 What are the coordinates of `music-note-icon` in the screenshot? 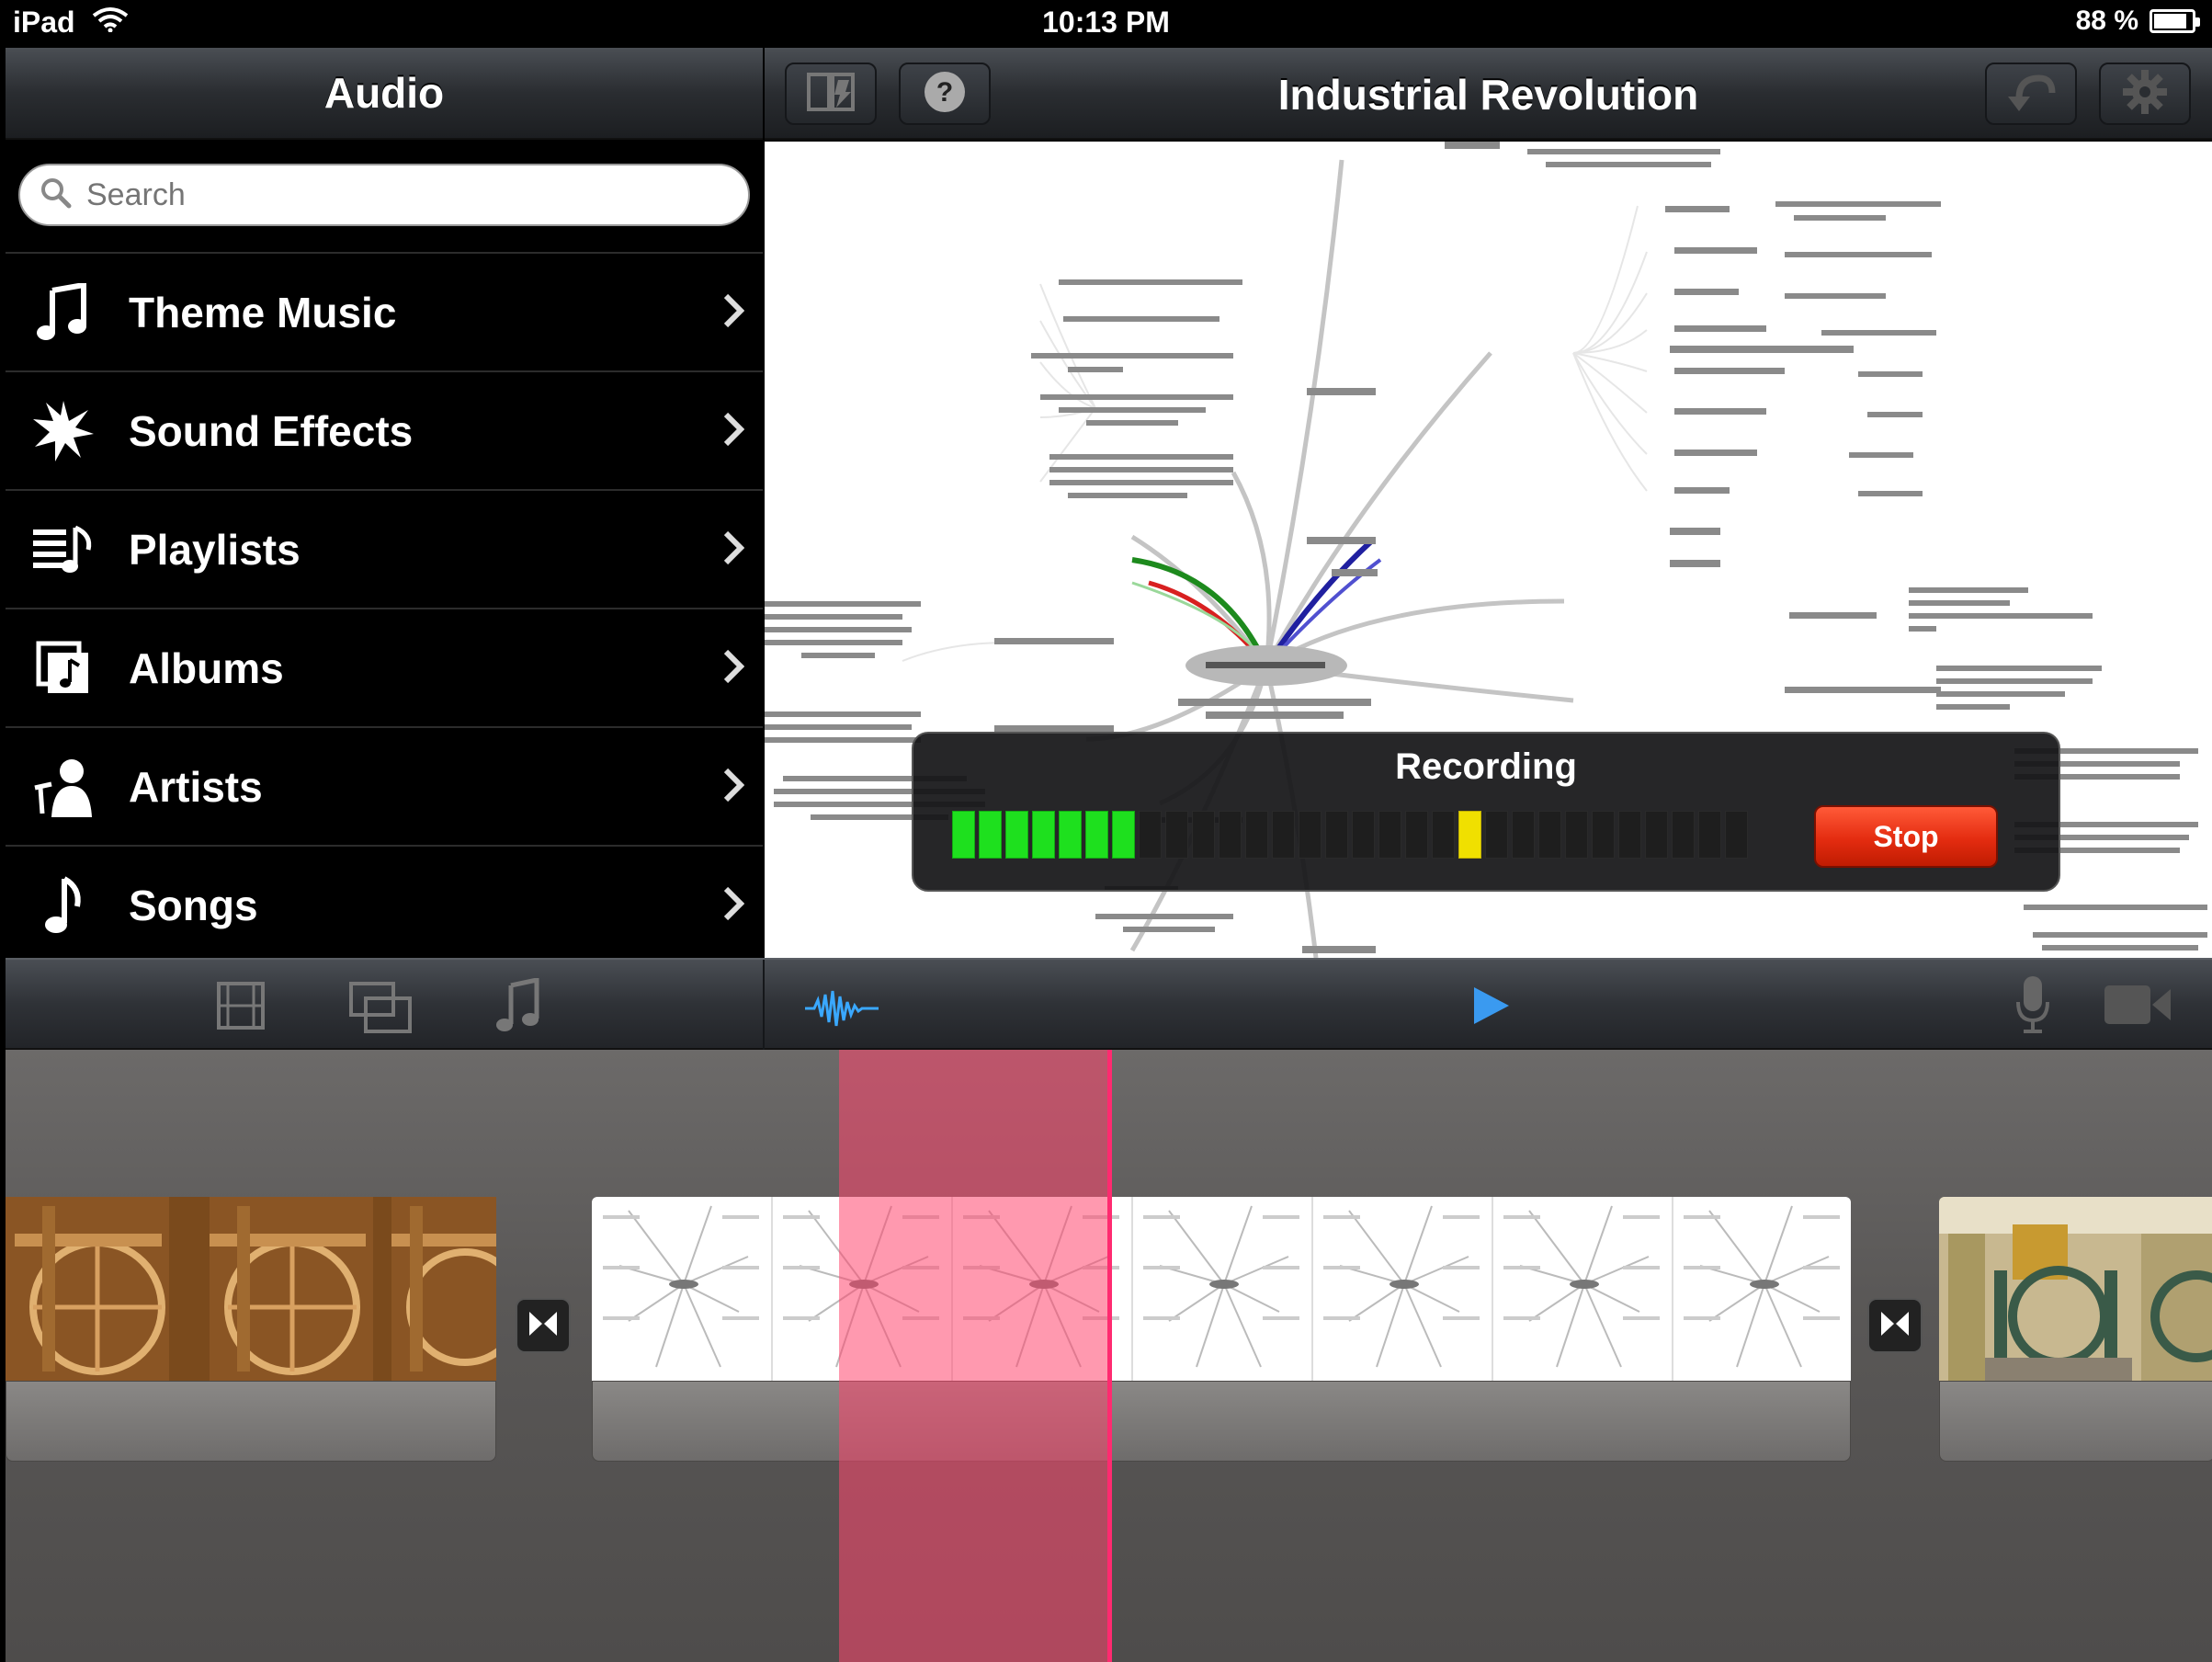 It's located at (63, 312).